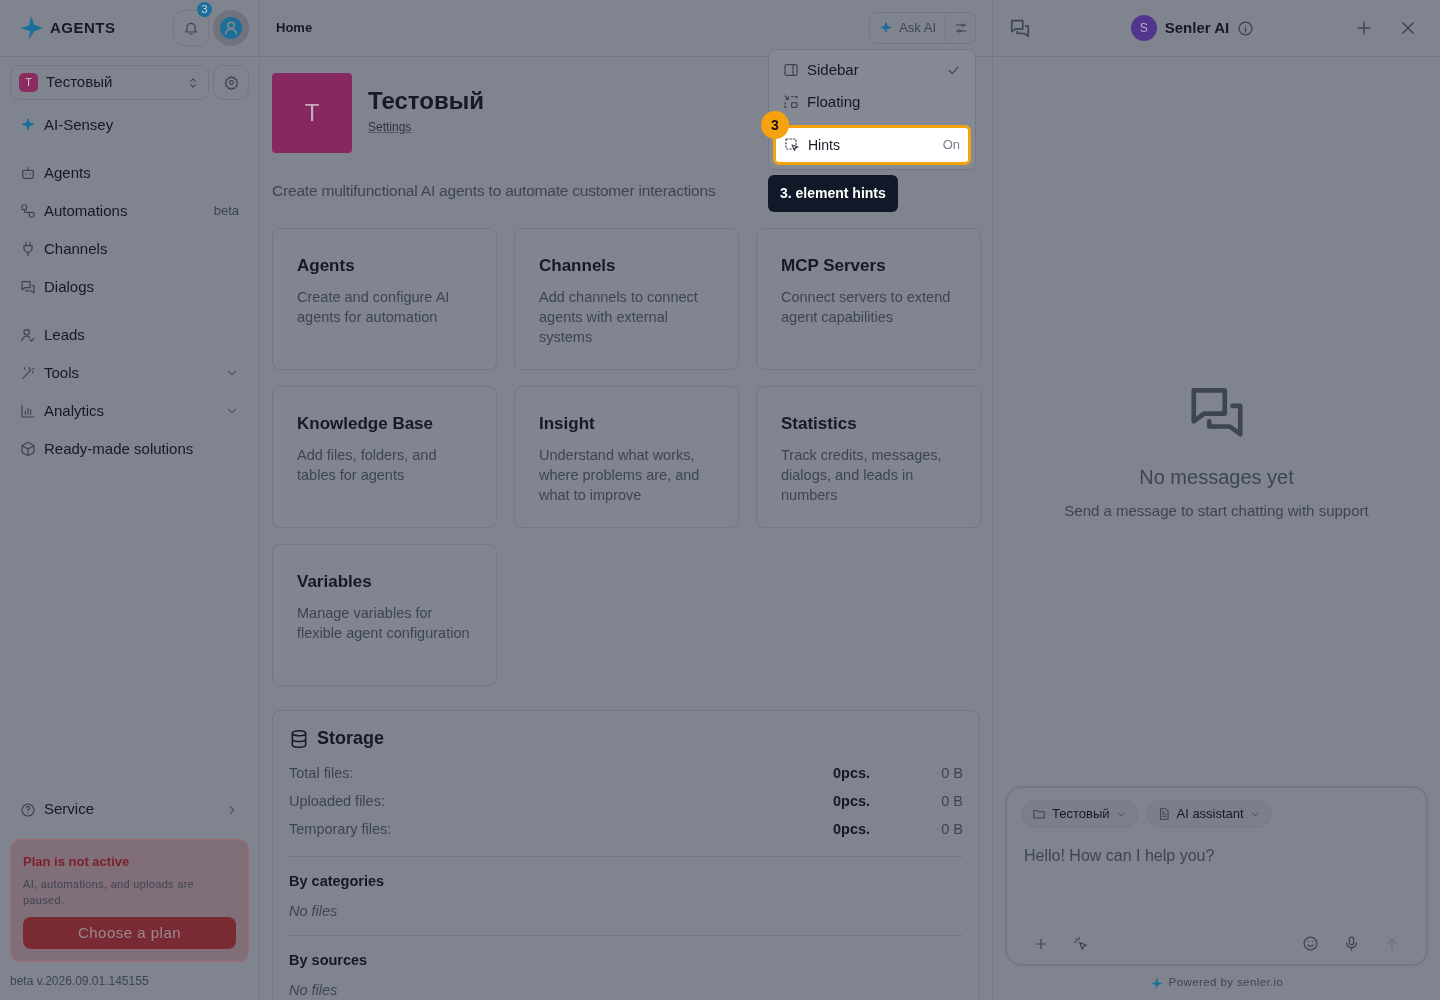  What do you see at coordinates (129, 173) in the screenshot?
I see `nav-link: Agents` at bounding box center [129, 173].